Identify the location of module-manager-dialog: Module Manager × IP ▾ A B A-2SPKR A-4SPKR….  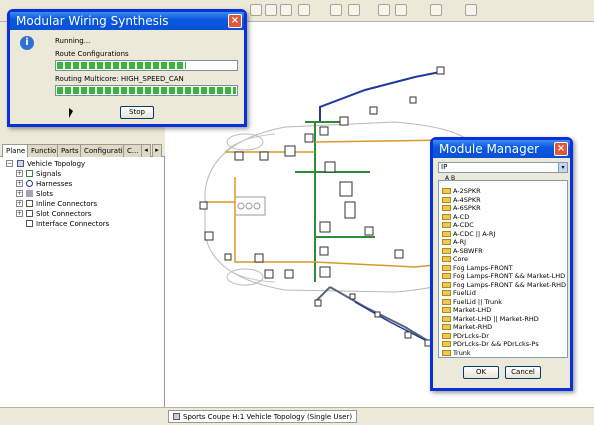
(501, 264).